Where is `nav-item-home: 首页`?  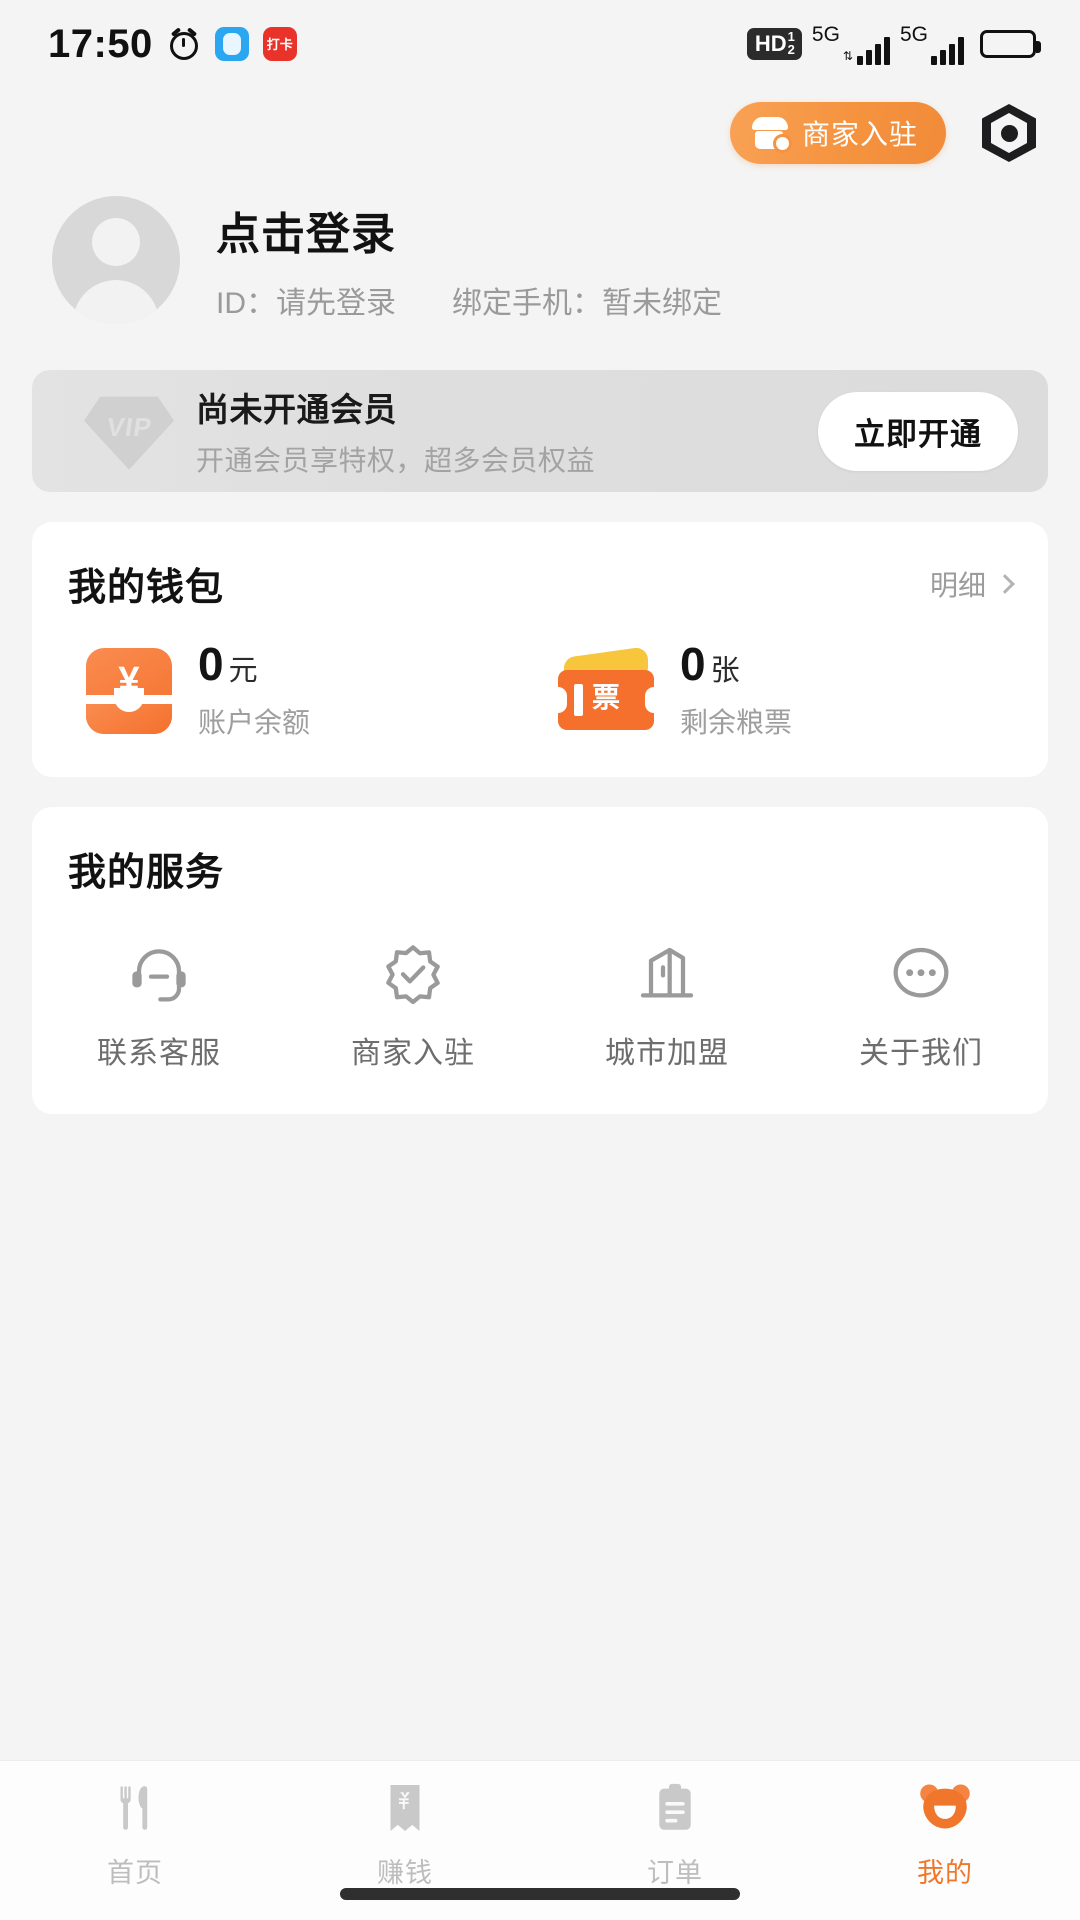
nav-item-home: 首页 is located at coordinates (135, 1834).